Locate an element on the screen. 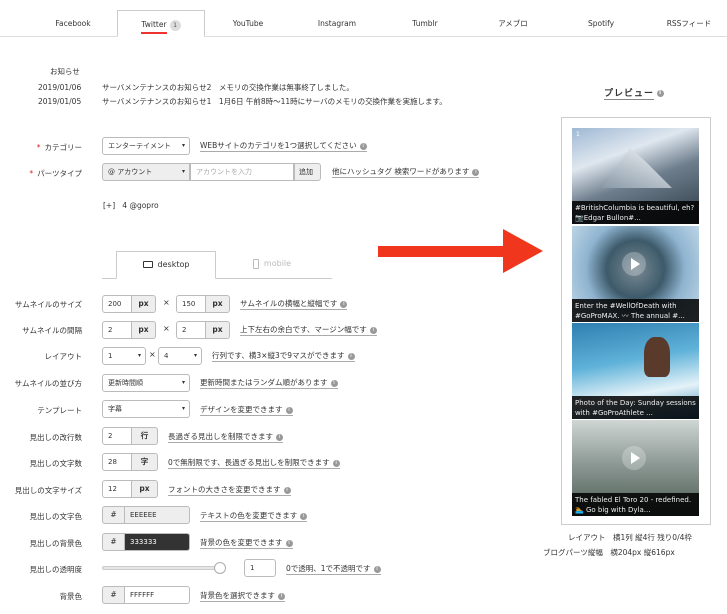 Image resolution: width=727 pixels, height=614 pixels. char-count-help: 0で無制限です、長過ぎる見出しを制限できます i is located at coordinates (254, 463).